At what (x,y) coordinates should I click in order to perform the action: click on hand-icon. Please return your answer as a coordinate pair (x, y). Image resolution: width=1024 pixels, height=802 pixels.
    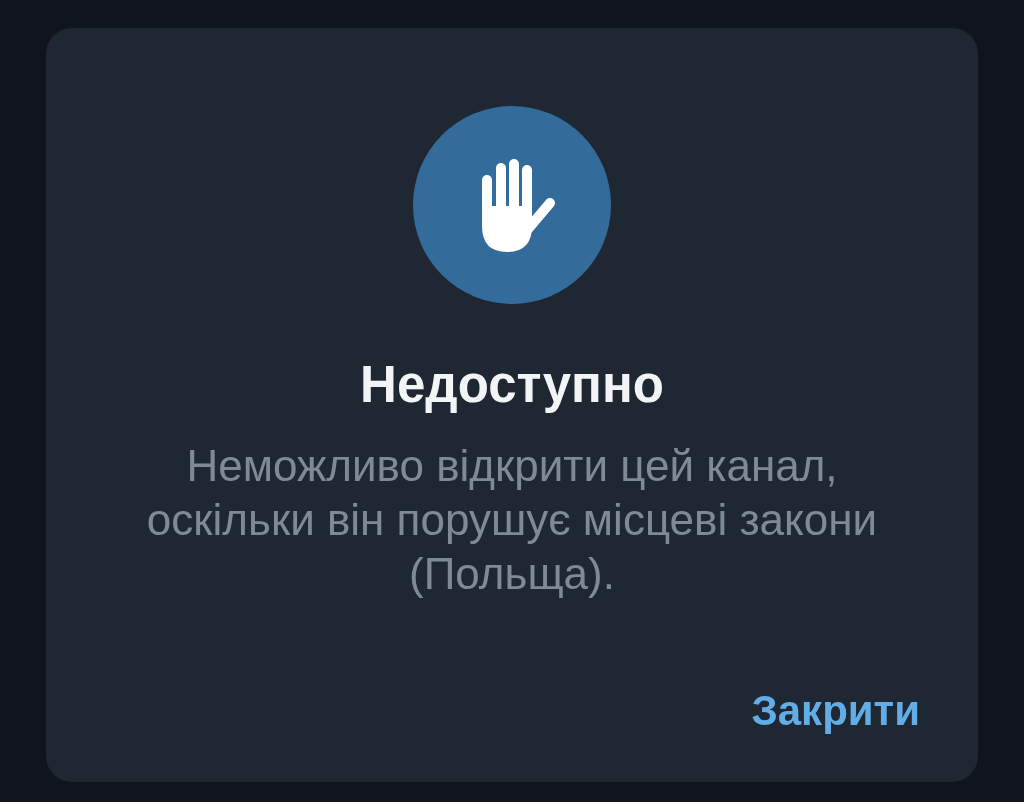
    Looking at the image, I should click on (512, 205).